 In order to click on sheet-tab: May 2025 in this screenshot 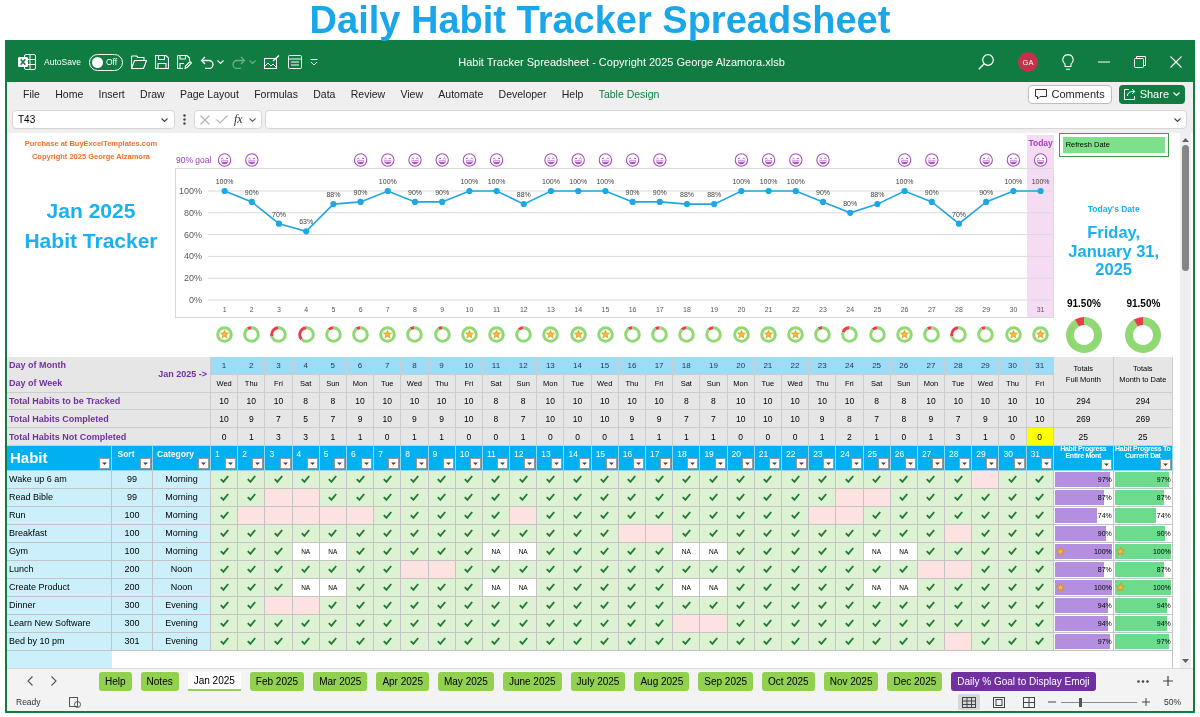, I will do `click(465, 681)`.